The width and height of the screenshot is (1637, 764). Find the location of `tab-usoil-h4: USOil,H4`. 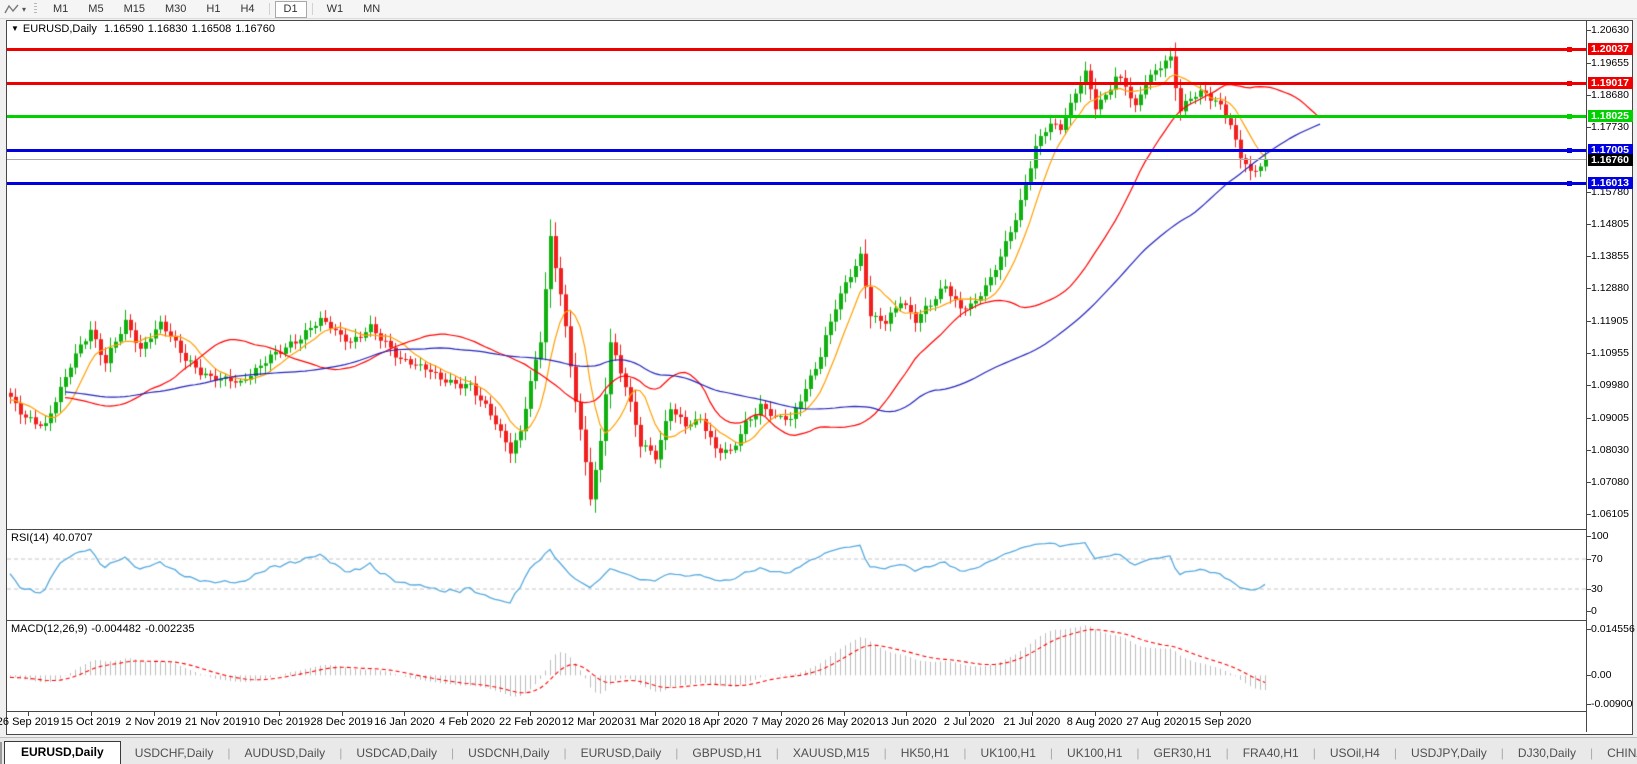

tab-usoil-h4: USOil,H4 is located at coordinates (1355, 753).